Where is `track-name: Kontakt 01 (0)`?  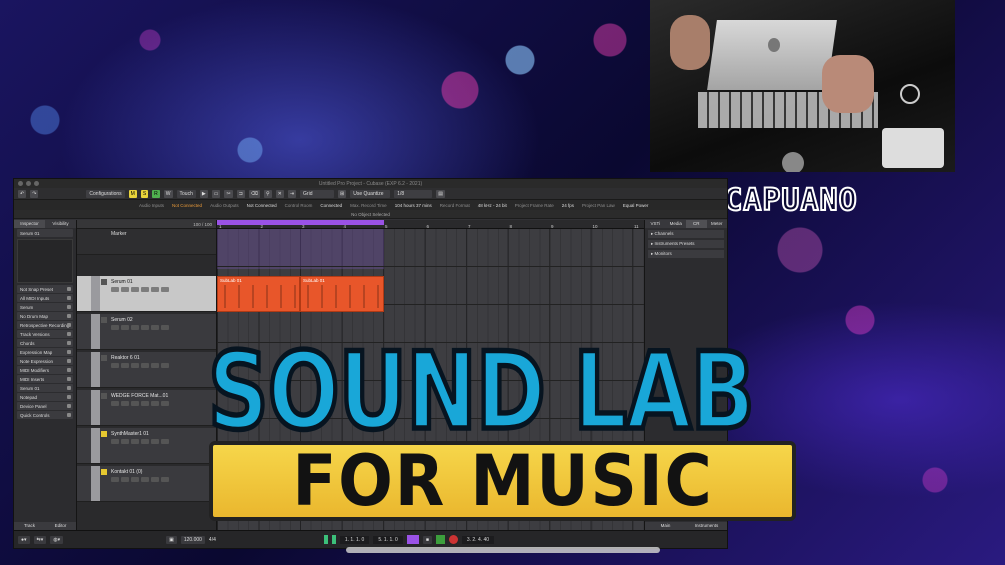 track-name: Kontakt 01 (0) is located at coordinates (163, 472).